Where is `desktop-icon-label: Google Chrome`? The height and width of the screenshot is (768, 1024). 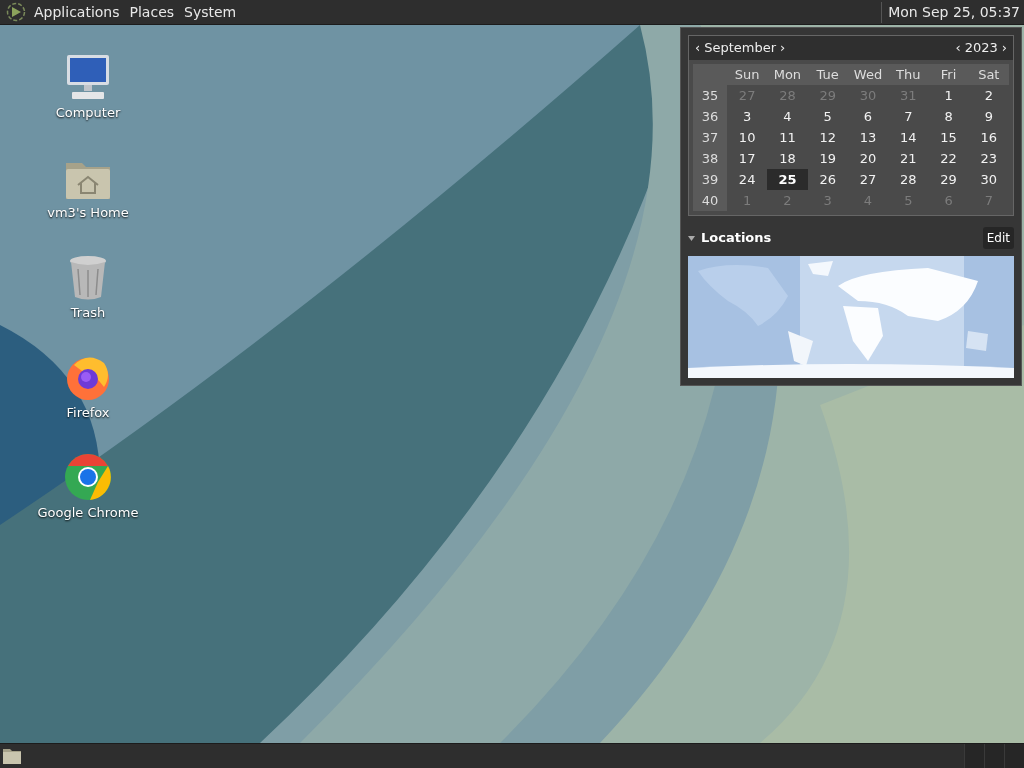
desktop-icon-label: Google Chrome is located at coordinates (88, 513).